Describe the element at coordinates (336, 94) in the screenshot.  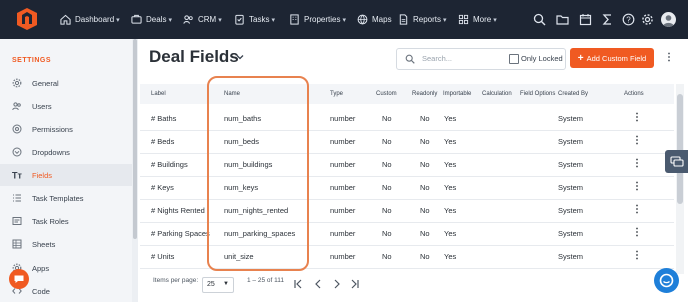
I see `column-header-type: Type` at that location.